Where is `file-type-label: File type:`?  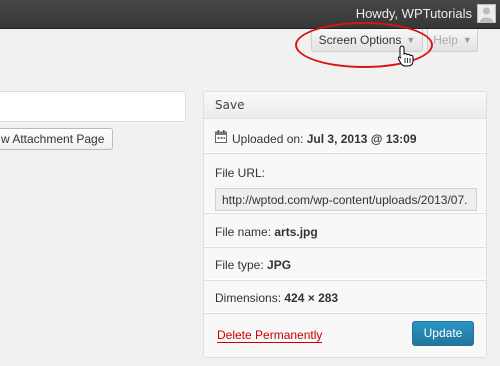 file-type-label: File type: is located at coordinates (239, 265).